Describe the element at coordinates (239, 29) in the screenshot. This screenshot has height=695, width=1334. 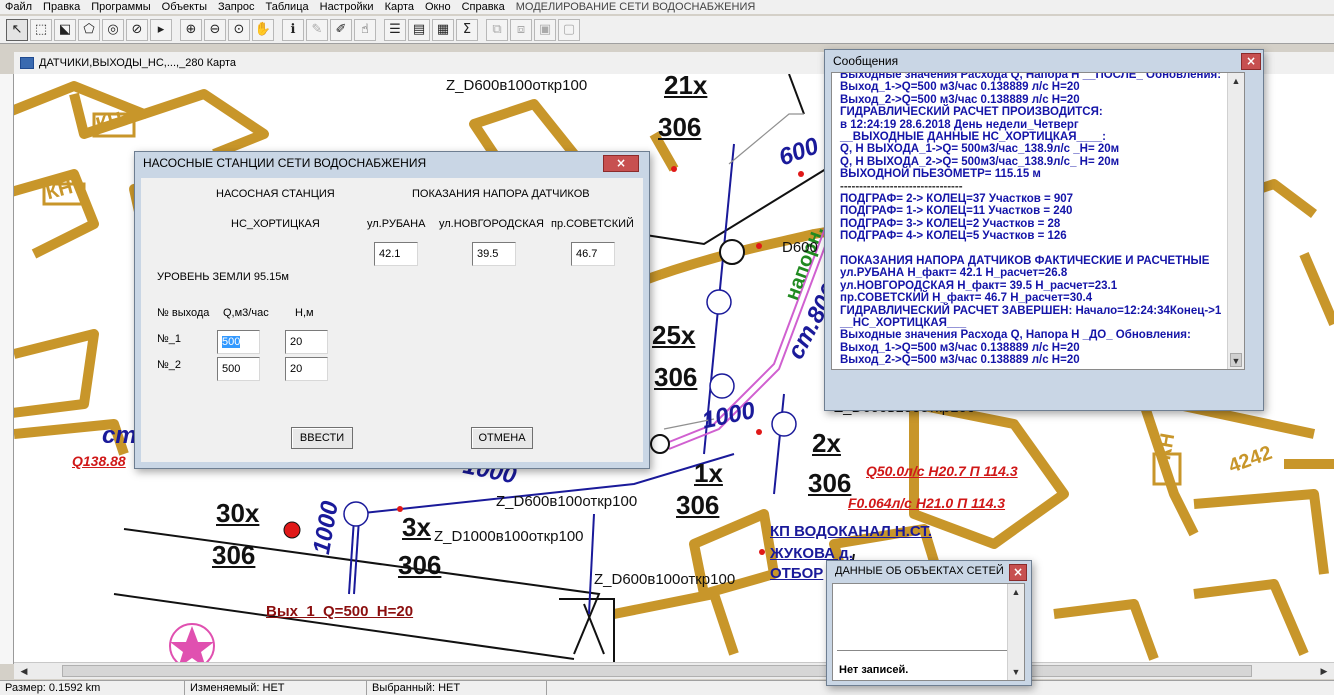
I see `zoom-window-icon: ⊙` at that location.